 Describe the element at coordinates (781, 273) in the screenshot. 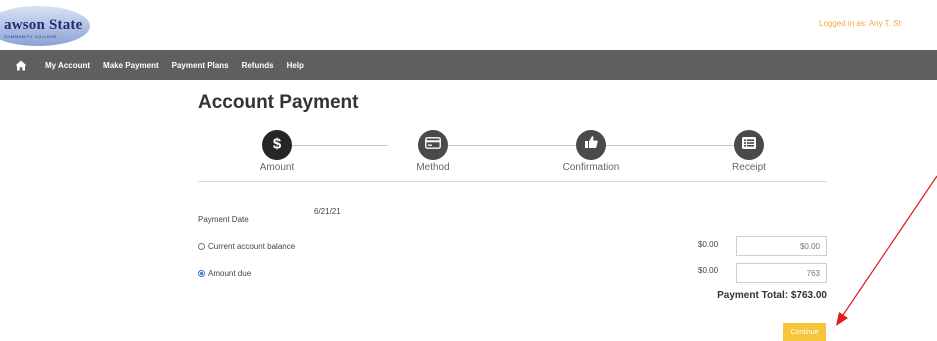

I see `amount-due-input` at that location.